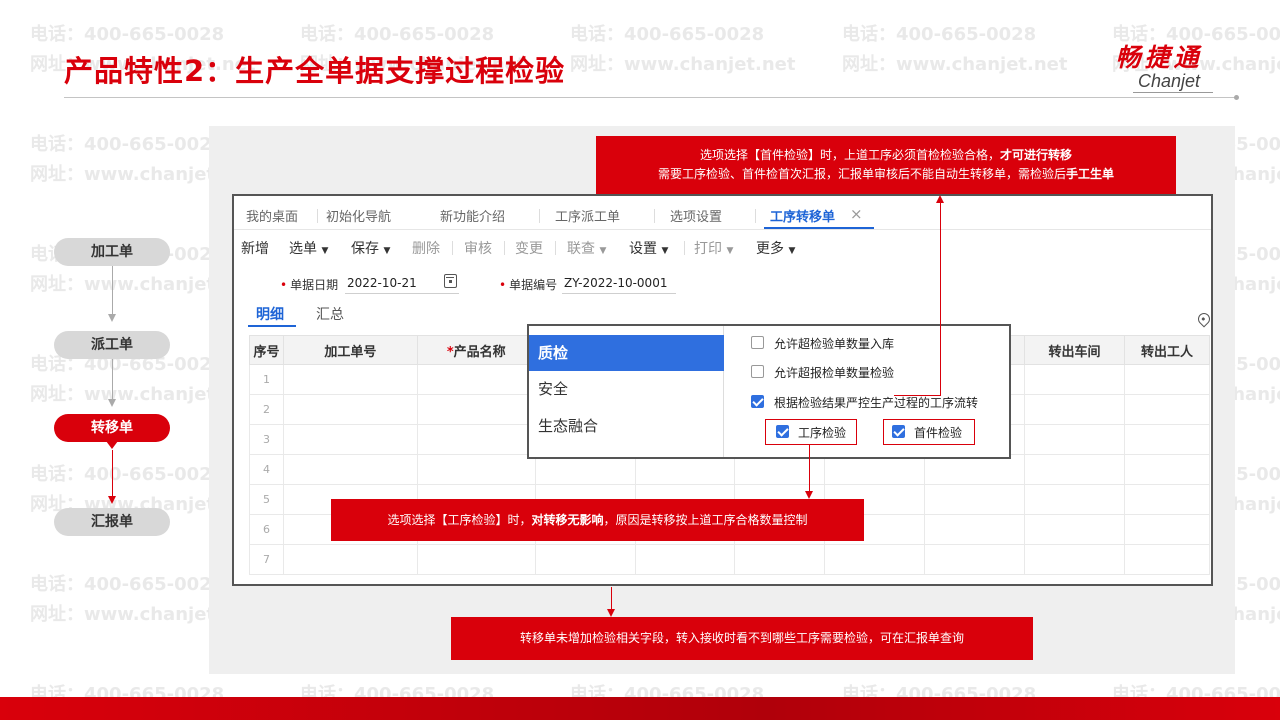 This screenshot has width=1280, height=720. What do you see at coordinates (640, 708) in the screenshot?
I see `footer-bar` at bounding box center [640, 708].